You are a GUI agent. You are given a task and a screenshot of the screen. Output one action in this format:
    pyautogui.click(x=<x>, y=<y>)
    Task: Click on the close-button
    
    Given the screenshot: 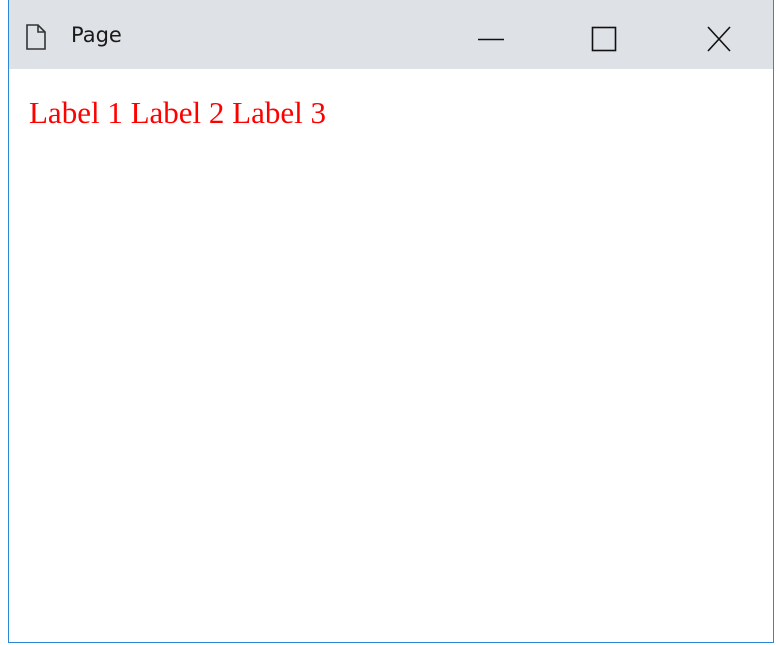 What is the action you would take?
    pyautogui.click(x=709, y=34)
    